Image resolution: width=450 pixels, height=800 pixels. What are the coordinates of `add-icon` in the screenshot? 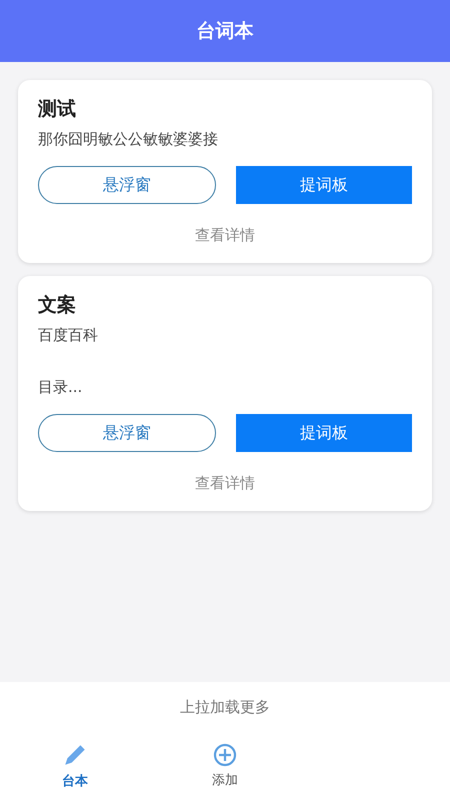 It's located at (225, 755).